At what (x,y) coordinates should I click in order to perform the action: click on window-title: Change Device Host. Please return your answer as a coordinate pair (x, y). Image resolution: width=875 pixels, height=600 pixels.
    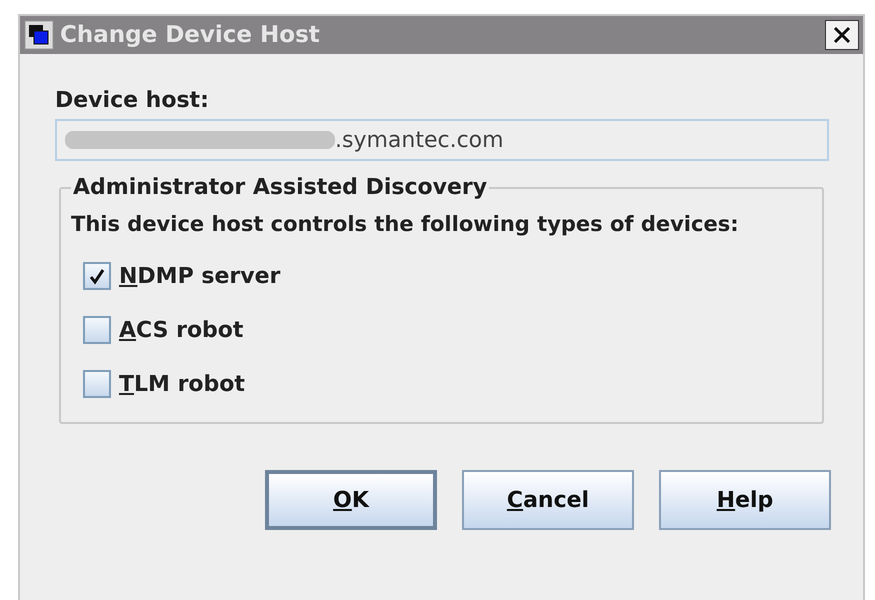
    Looking at the image, I should click on (190, 35).